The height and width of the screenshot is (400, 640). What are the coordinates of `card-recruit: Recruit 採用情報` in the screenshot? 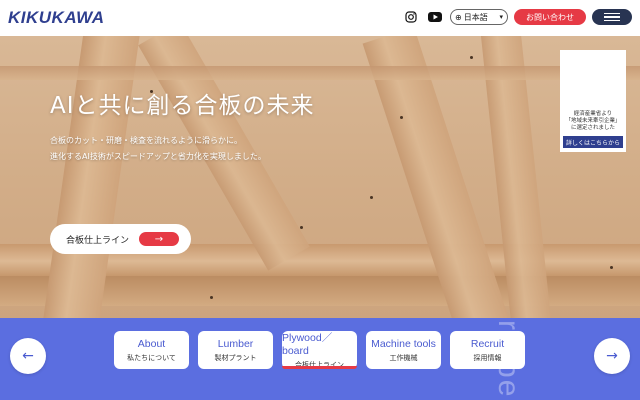 It's located at (487, 350).